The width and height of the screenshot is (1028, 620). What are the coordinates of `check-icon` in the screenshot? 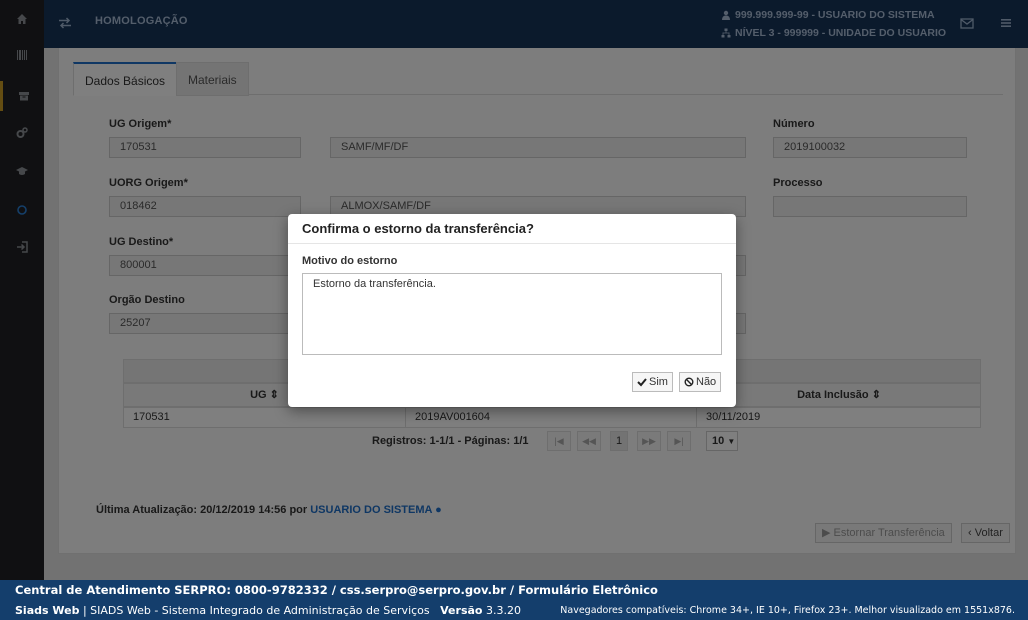 It's located at (642, 382).